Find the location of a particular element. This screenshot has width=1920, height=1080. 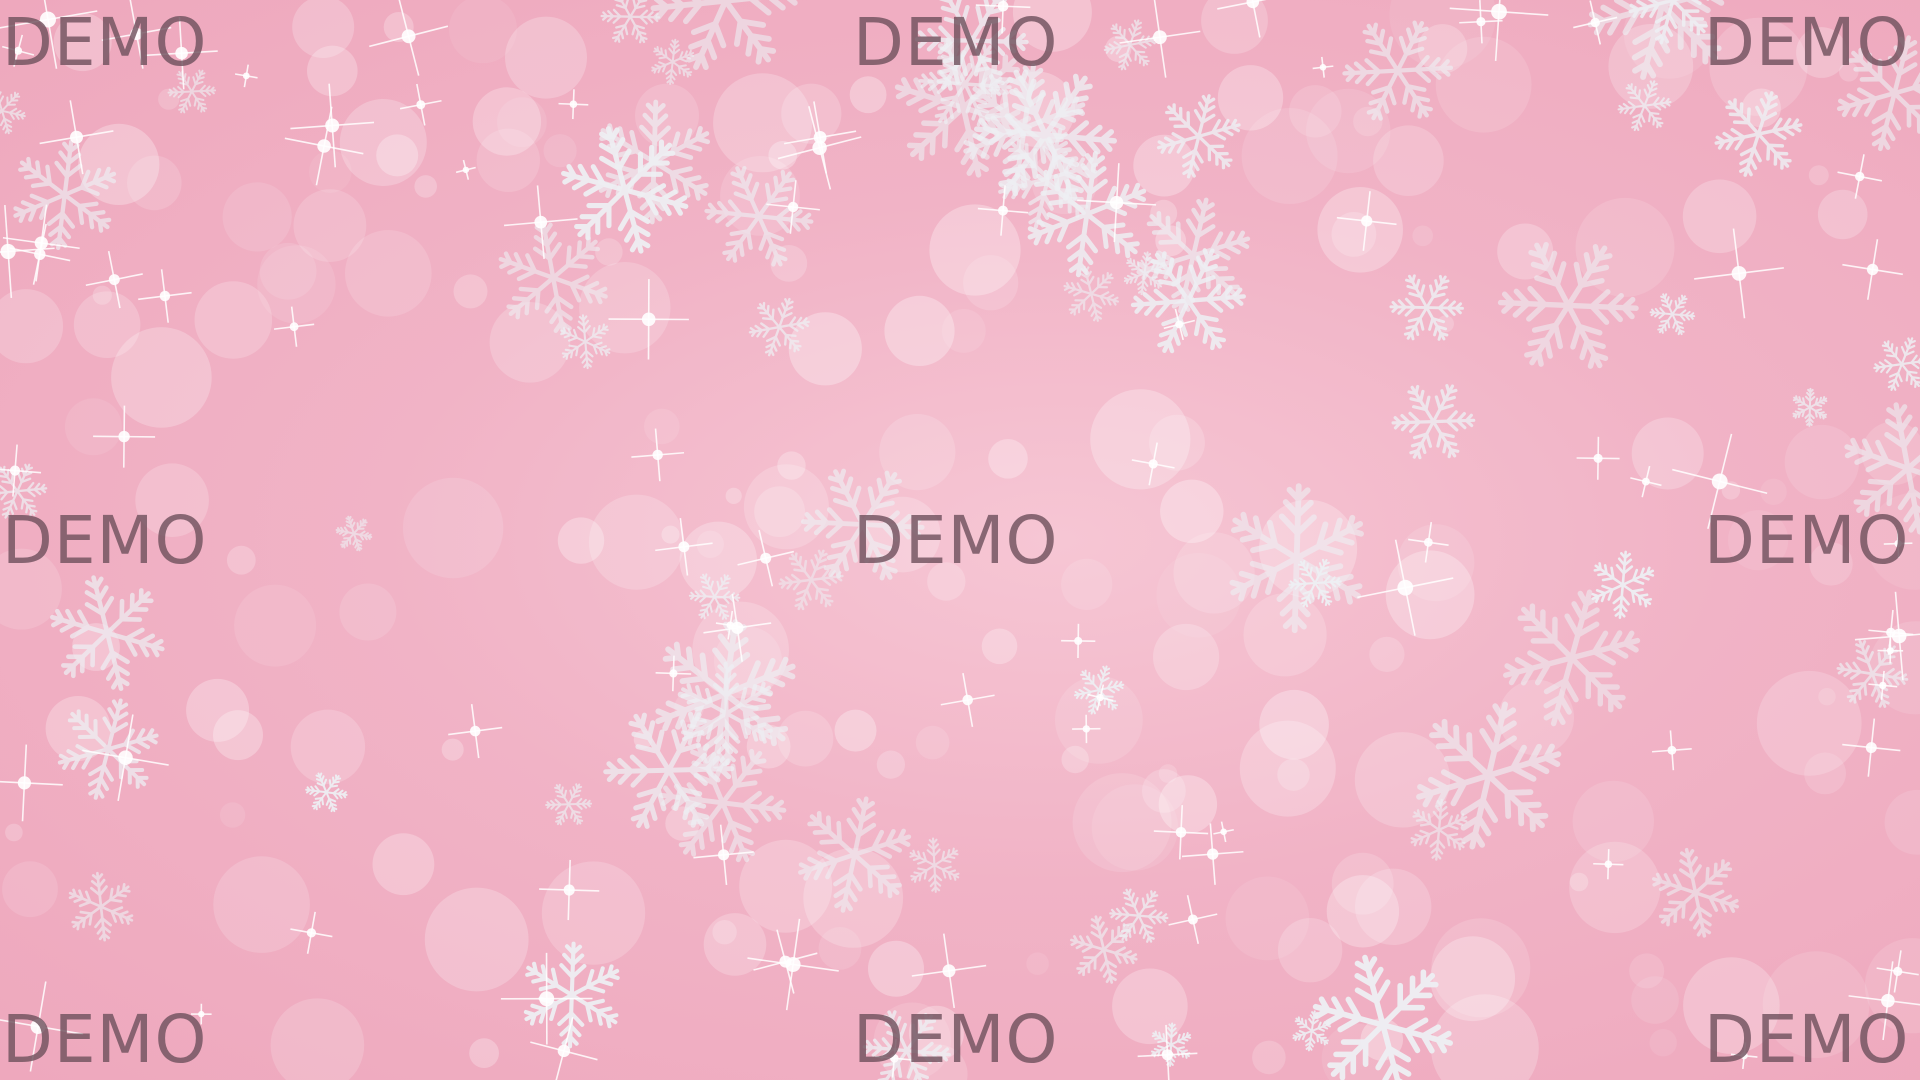

watermark-top-center: DEMO is located at coordinates (956, 42).